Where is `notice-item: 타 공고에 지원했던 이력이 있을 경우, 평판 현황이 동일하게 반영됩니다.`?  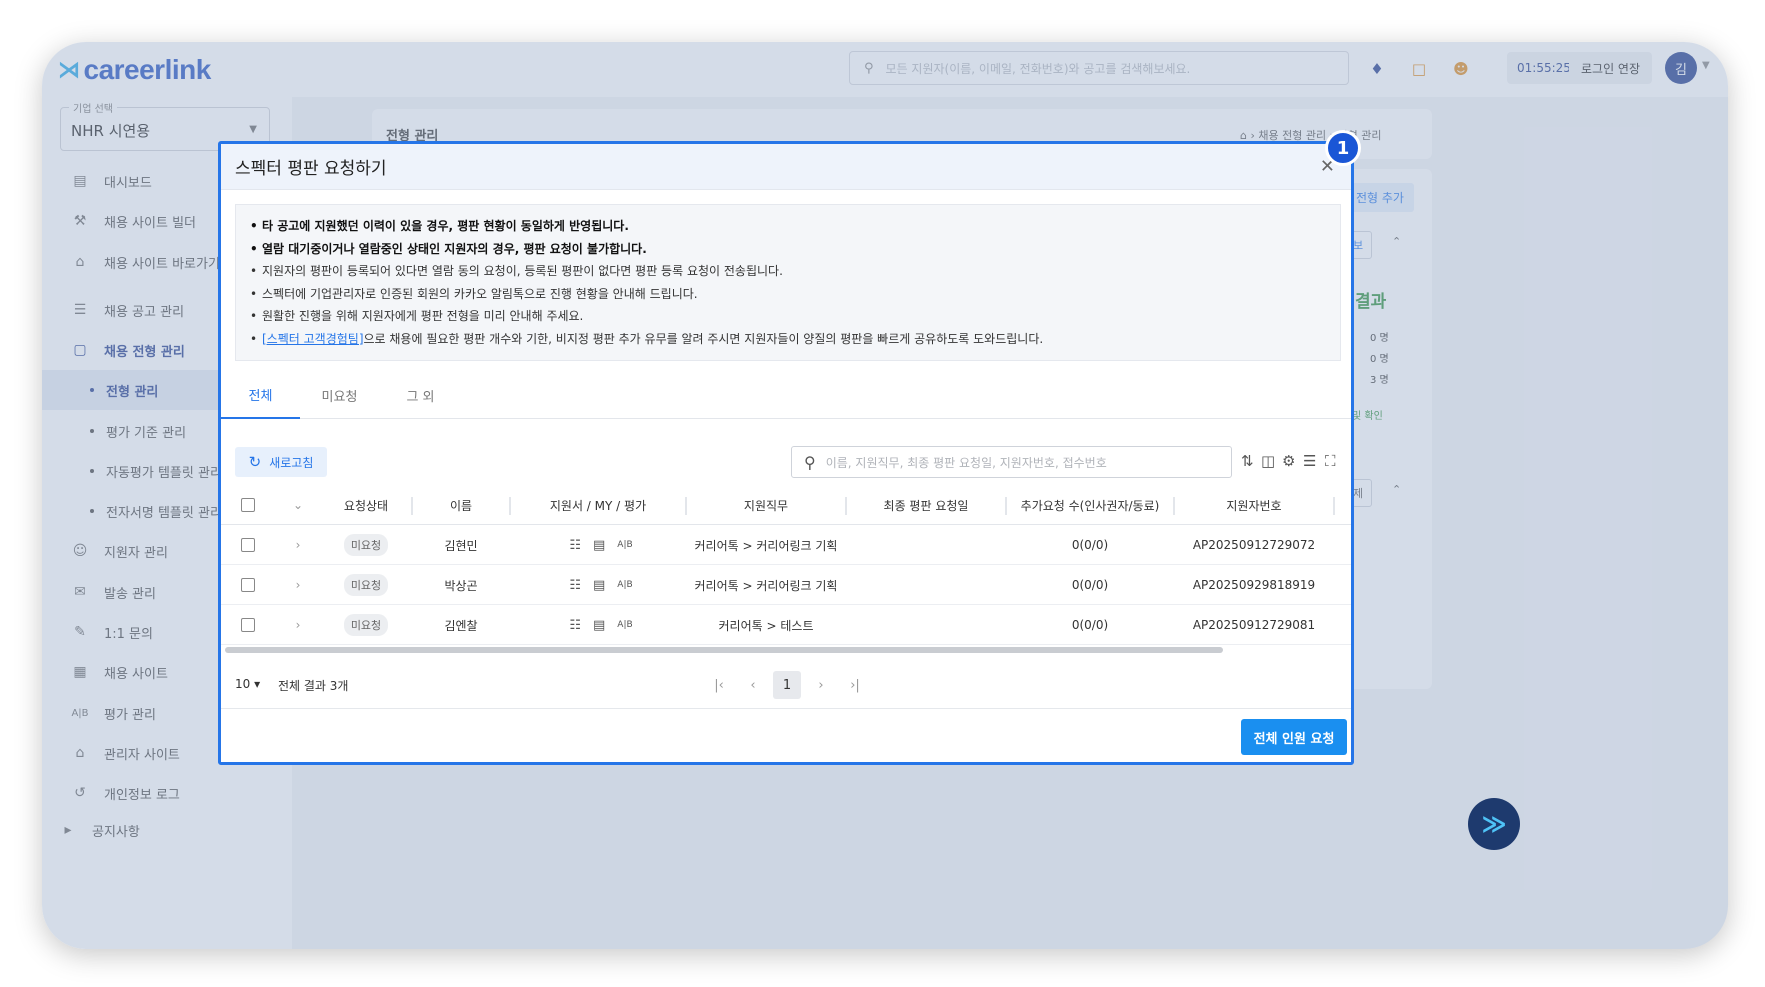 notice-item: 타 공고에 지원했던 이력이 있을 경우, 평판 현황이 동일하게 반영됩니다. is located at coordinates (795, 226).